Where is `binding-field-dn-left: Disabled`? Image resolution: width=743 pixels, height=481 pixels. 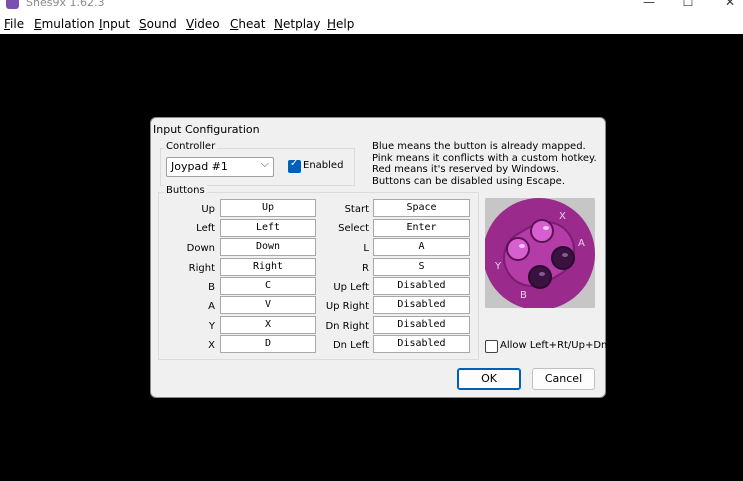 binding-field-dn-left: Disabled is located at coordinates (421, 344).